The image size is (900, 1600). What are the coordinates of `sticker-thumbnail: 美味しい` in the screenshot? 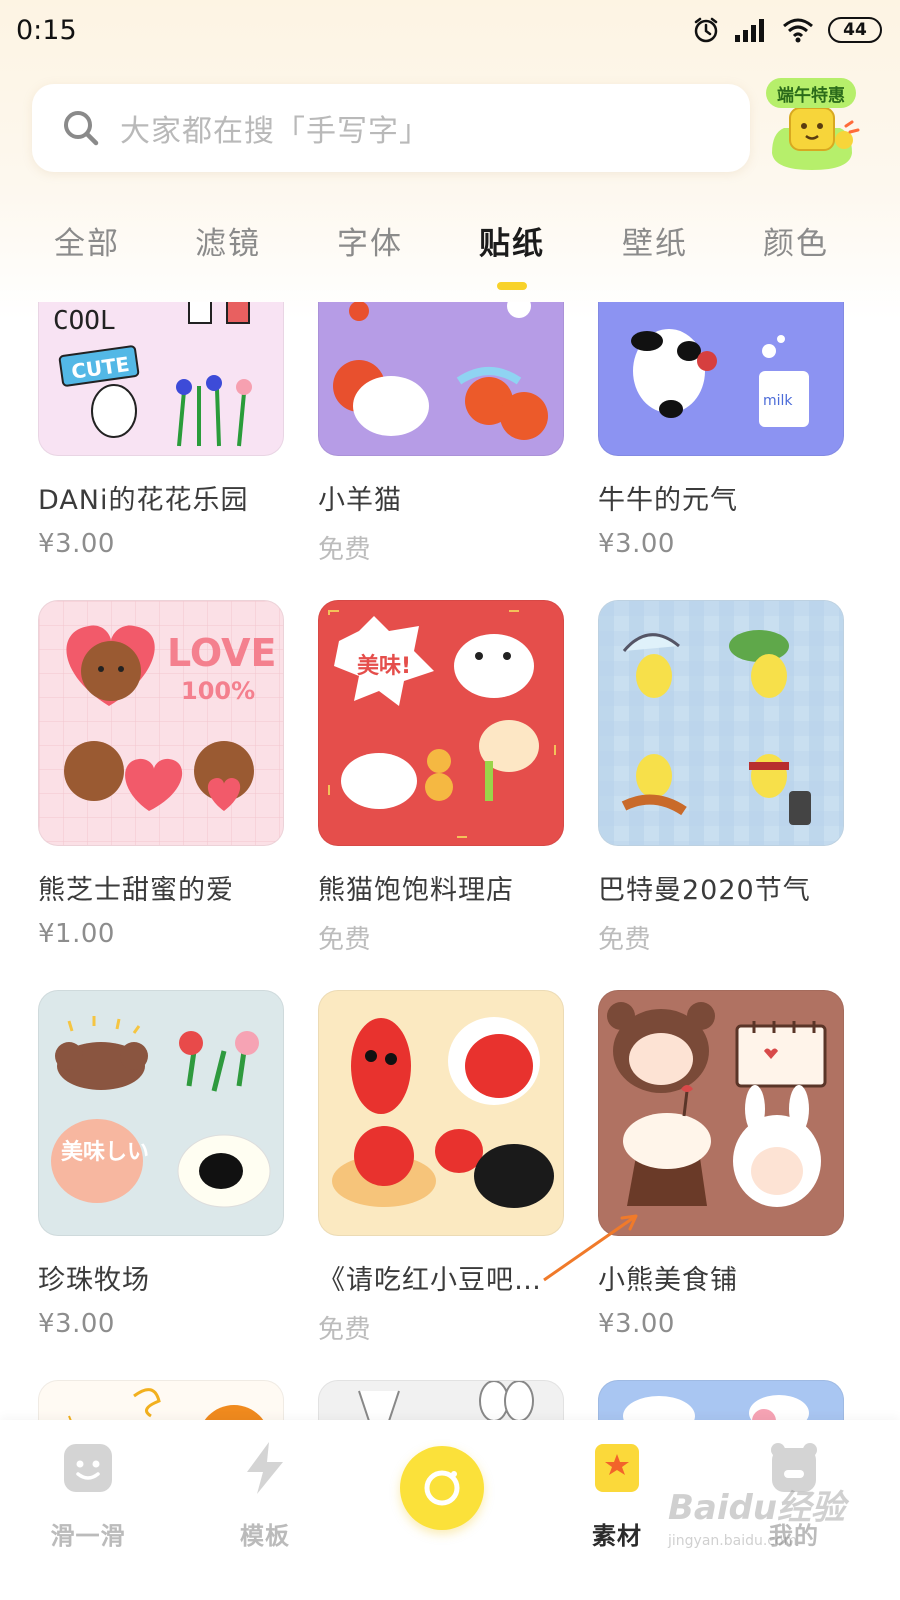 It's located at (161, 1113).